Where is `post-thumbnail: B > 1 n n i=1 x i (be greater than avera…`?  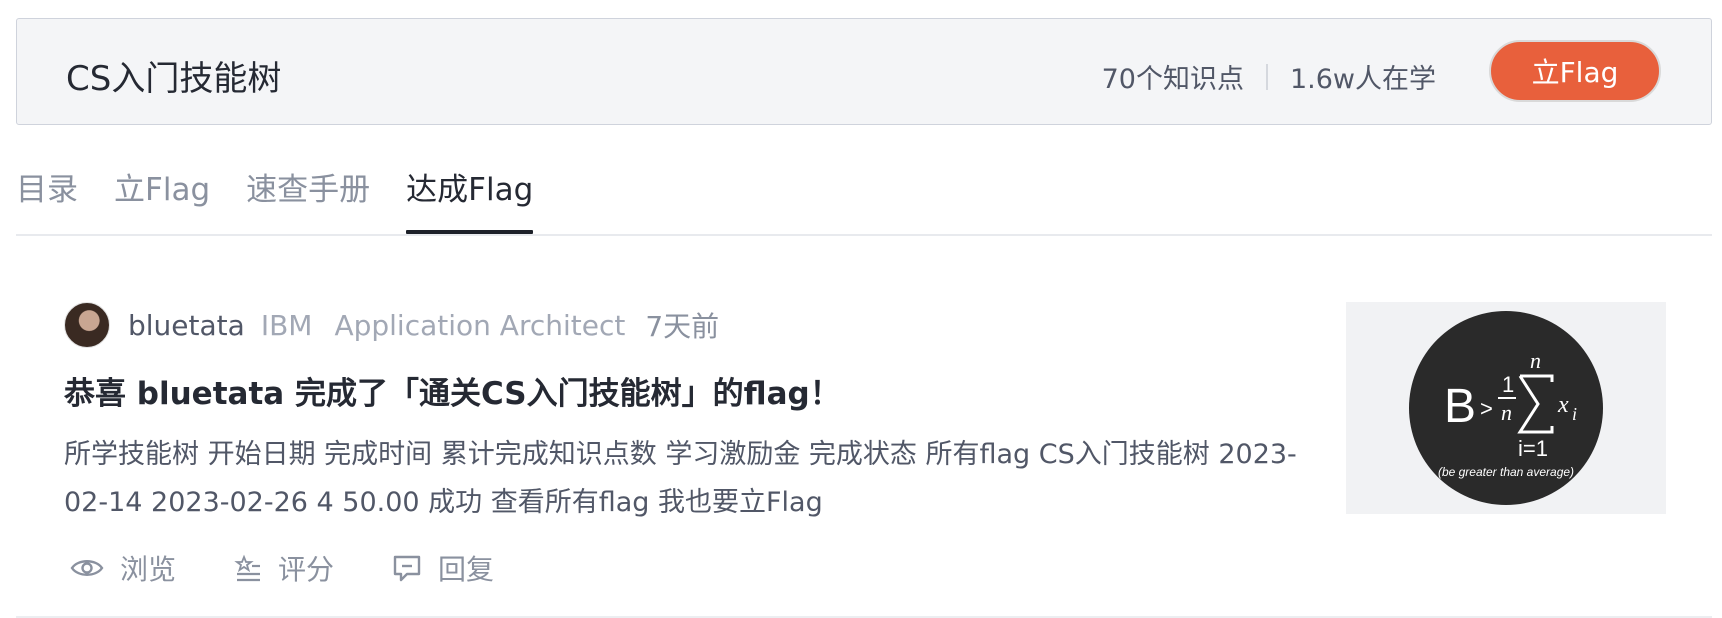
post-thumbnail: B > 1 n n i=1 x i (be greater than avera… is located at coordinates (1506, 408).